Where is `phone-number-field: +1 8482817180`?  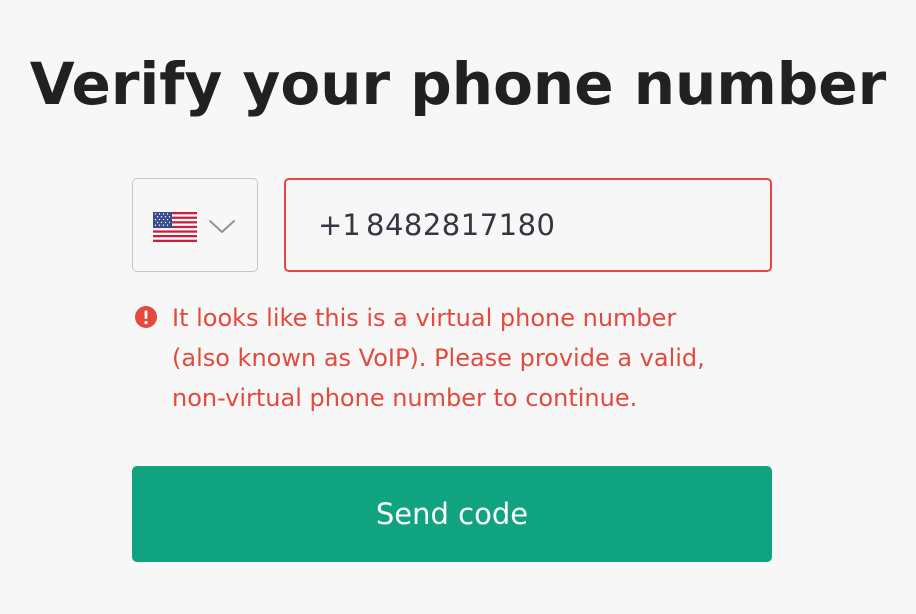 phone-number-field: +1 8482817180 is located at coordinates (528, 225).